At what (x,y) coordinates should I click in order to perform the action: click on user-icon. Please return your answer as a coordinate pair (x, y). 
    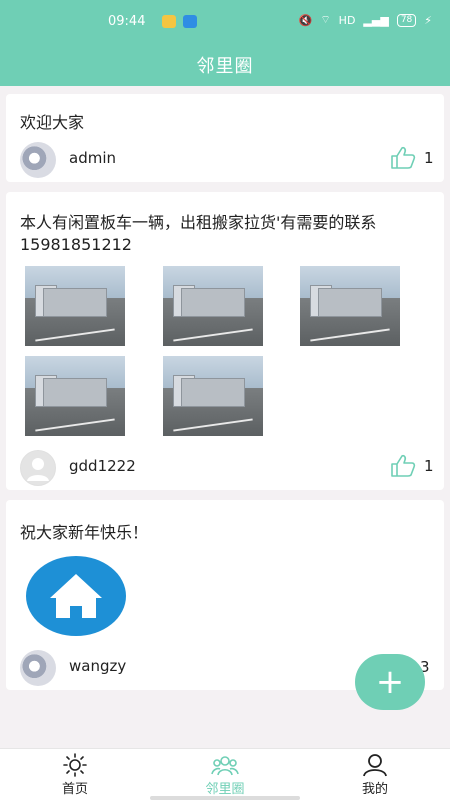
    Looking at the image, I should click on (375, 765).